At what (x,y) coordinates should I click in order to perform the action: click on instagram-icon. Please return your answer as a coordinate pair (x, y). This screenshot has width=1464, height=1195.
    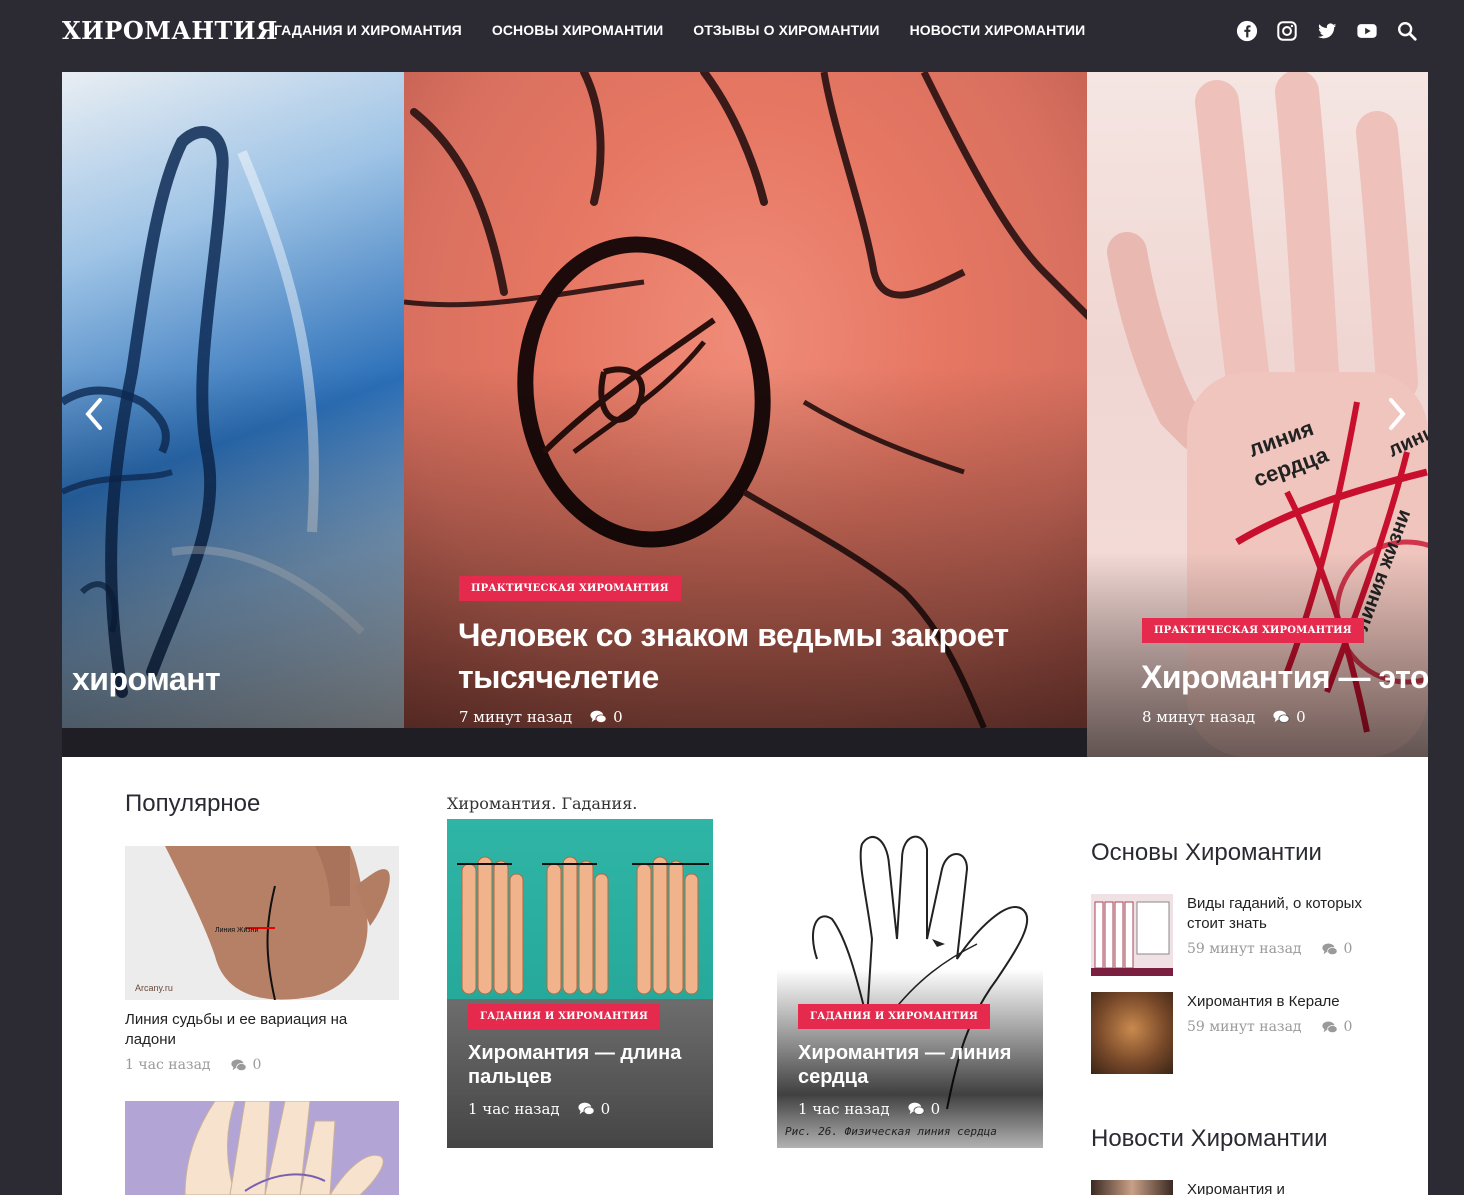
    Looking at the image, I should click on (1287, 31).